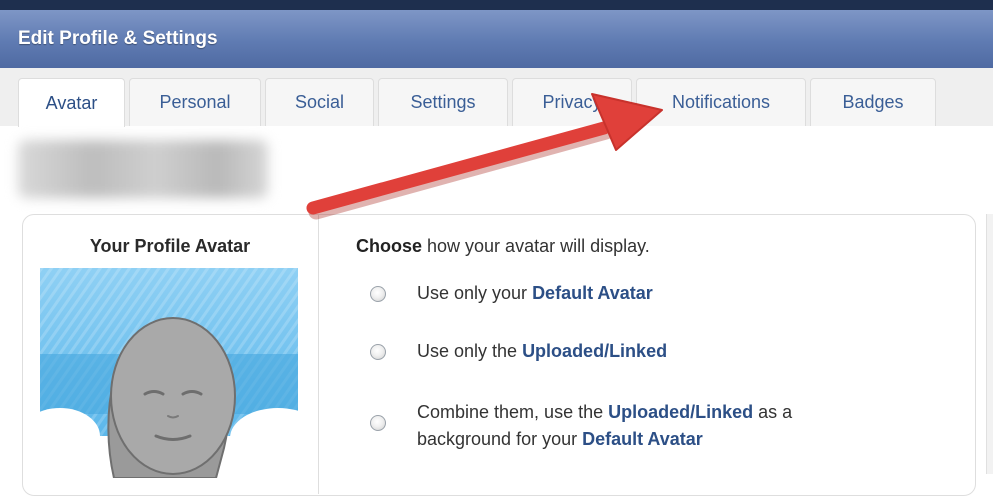  I want to click on option-text: as a, so click(773, 412).